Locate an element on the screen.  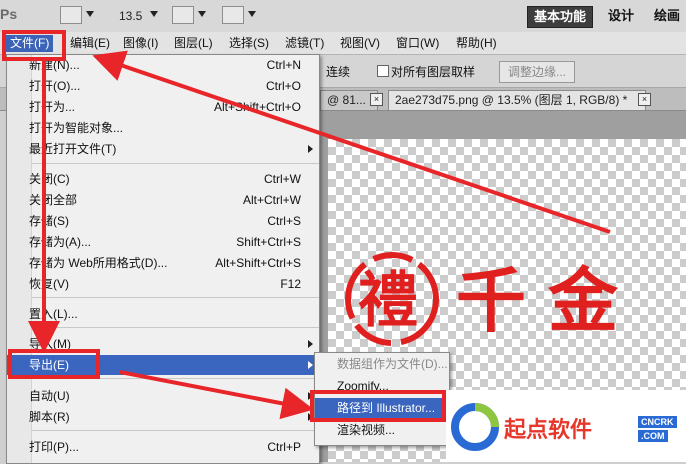
menu-item-print: 打印(P)... Ctrl+P is located at coordinates (163, 447).